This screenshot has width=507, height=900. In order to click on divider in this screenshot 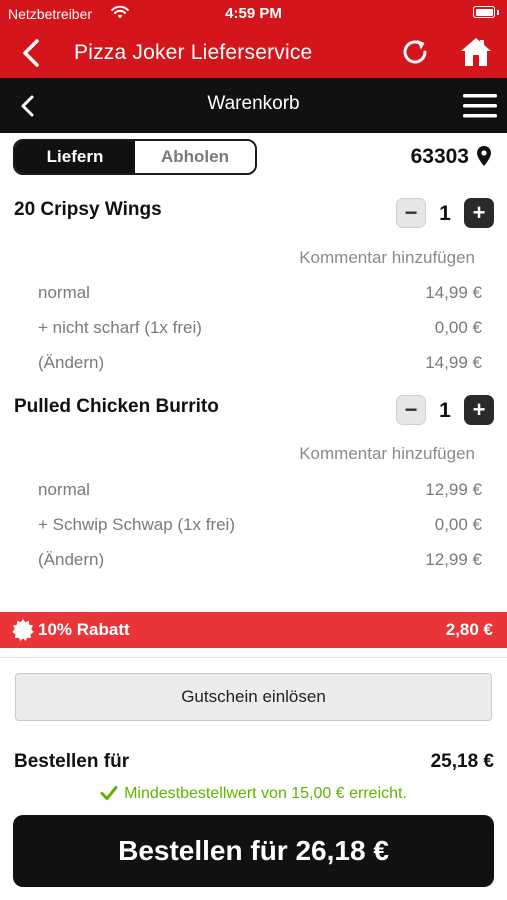, I will do `click(253, 657)`.